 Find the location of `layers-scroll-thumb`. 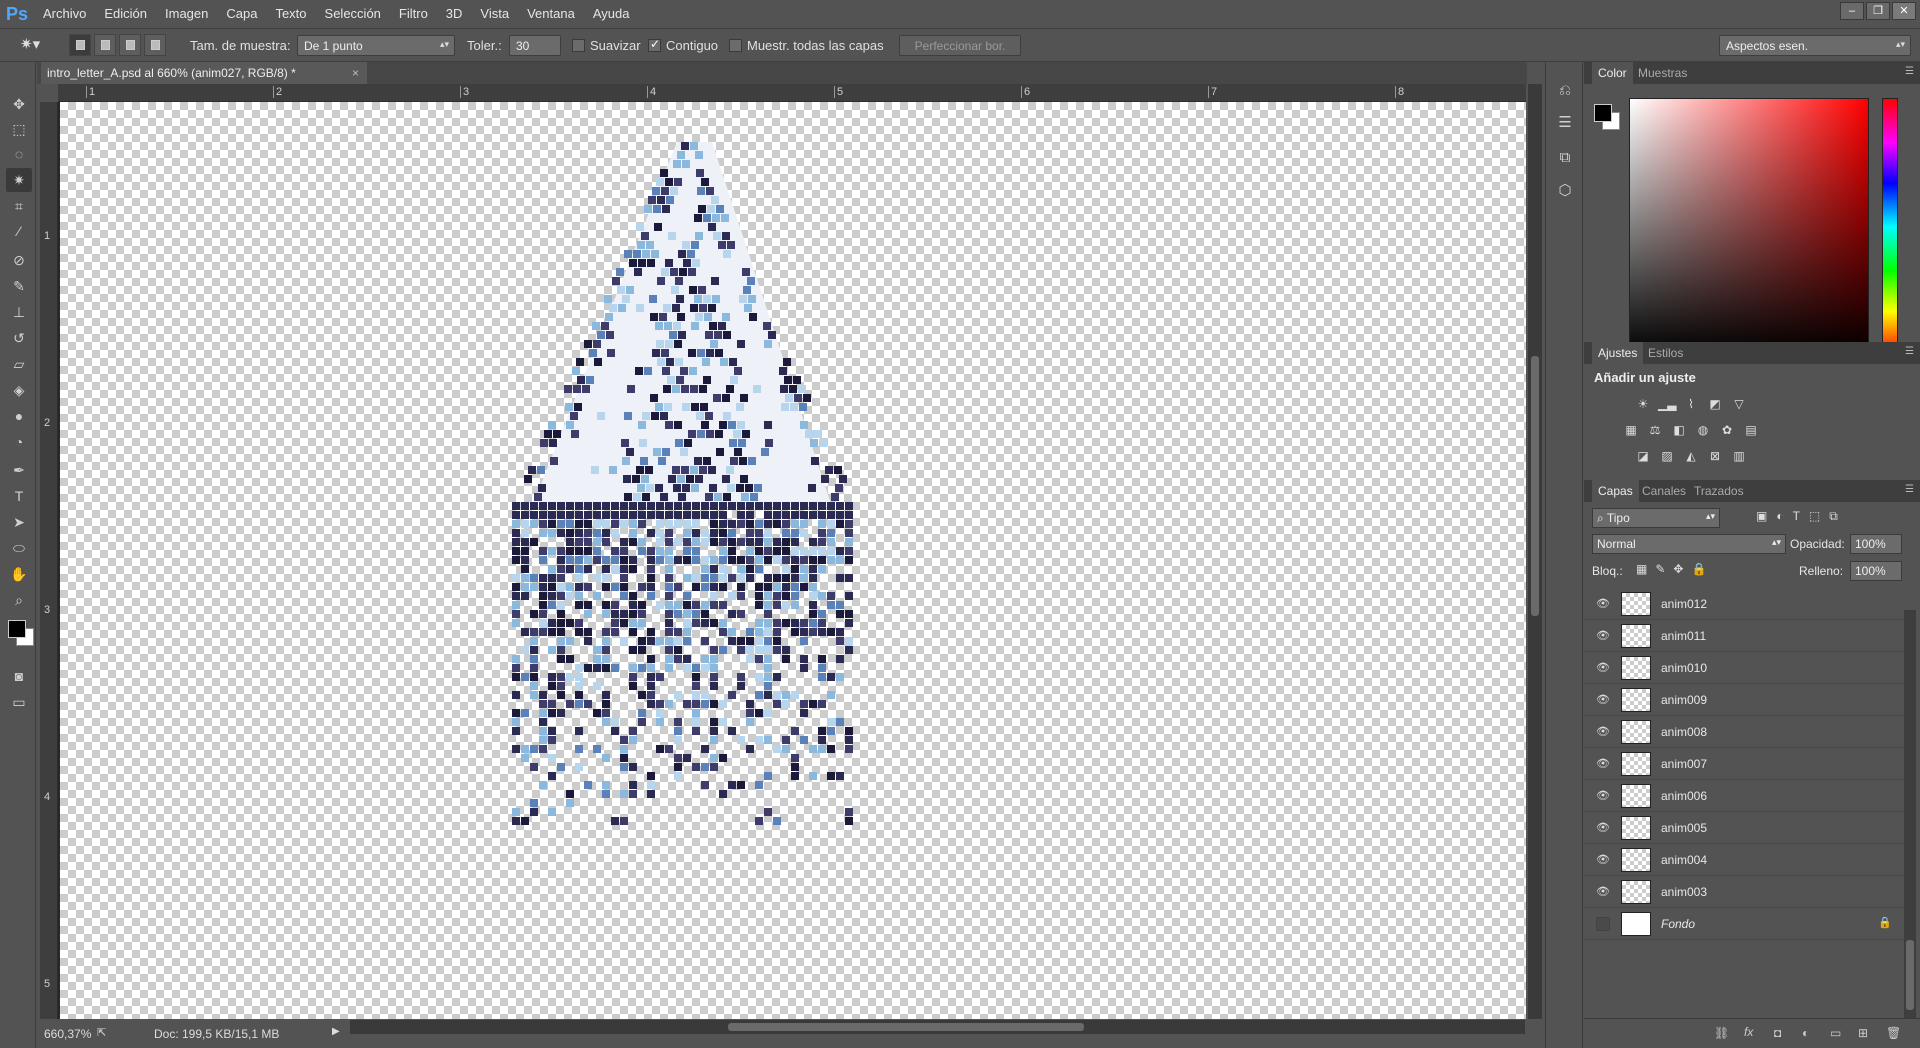

layers-scroll-thumb is located at coordinates (1910, 975).